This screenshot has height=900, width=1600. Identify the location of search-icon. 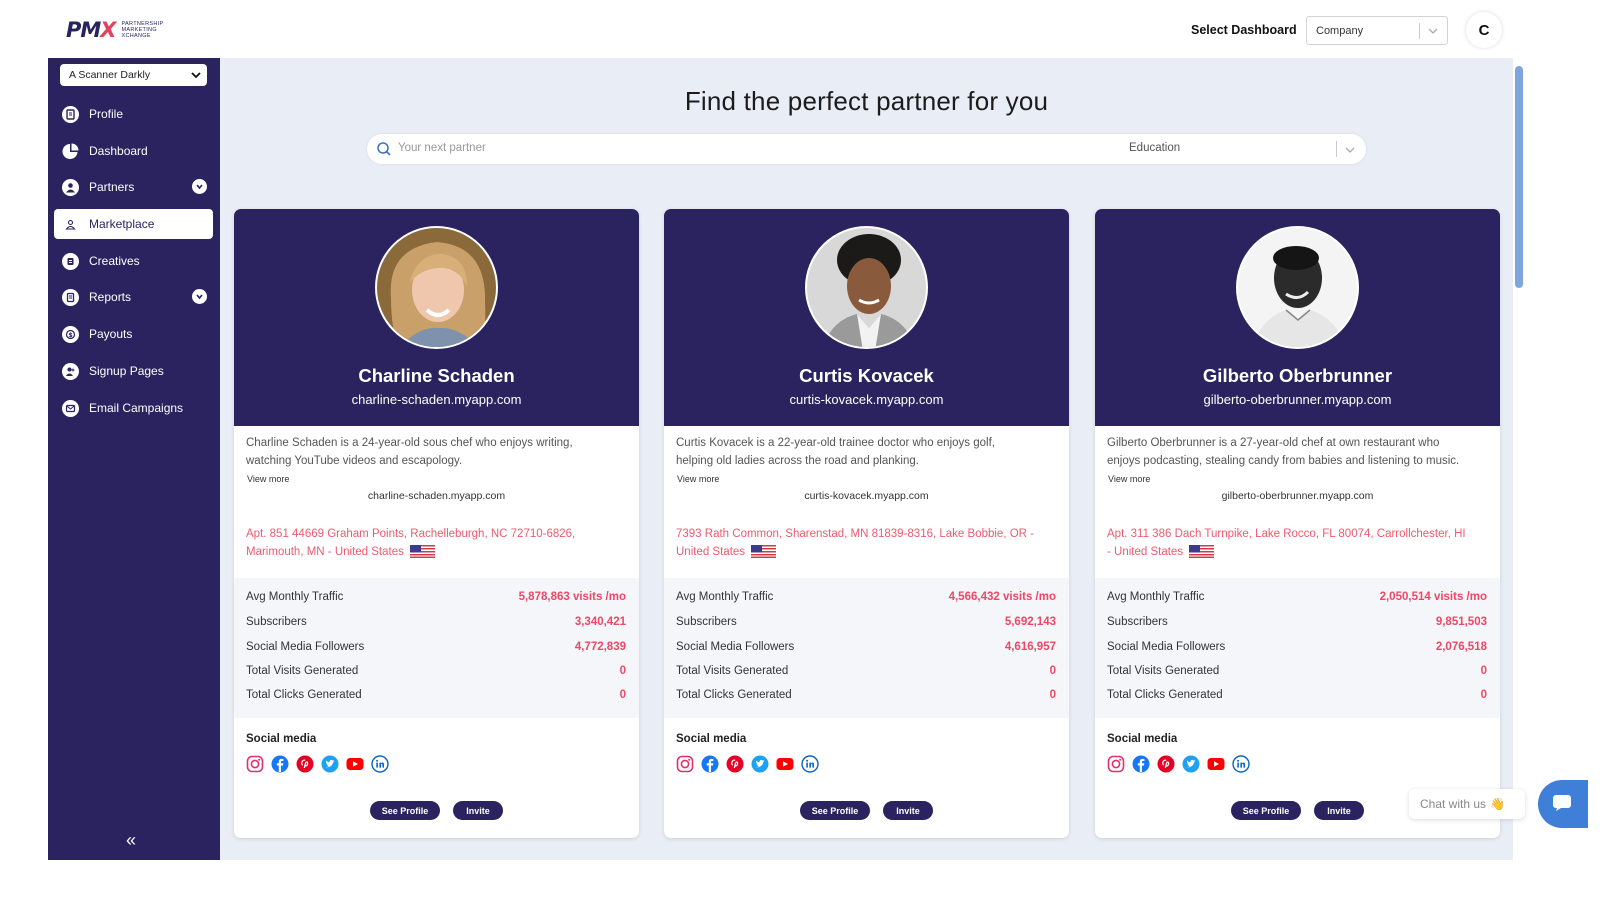
(384, 149).